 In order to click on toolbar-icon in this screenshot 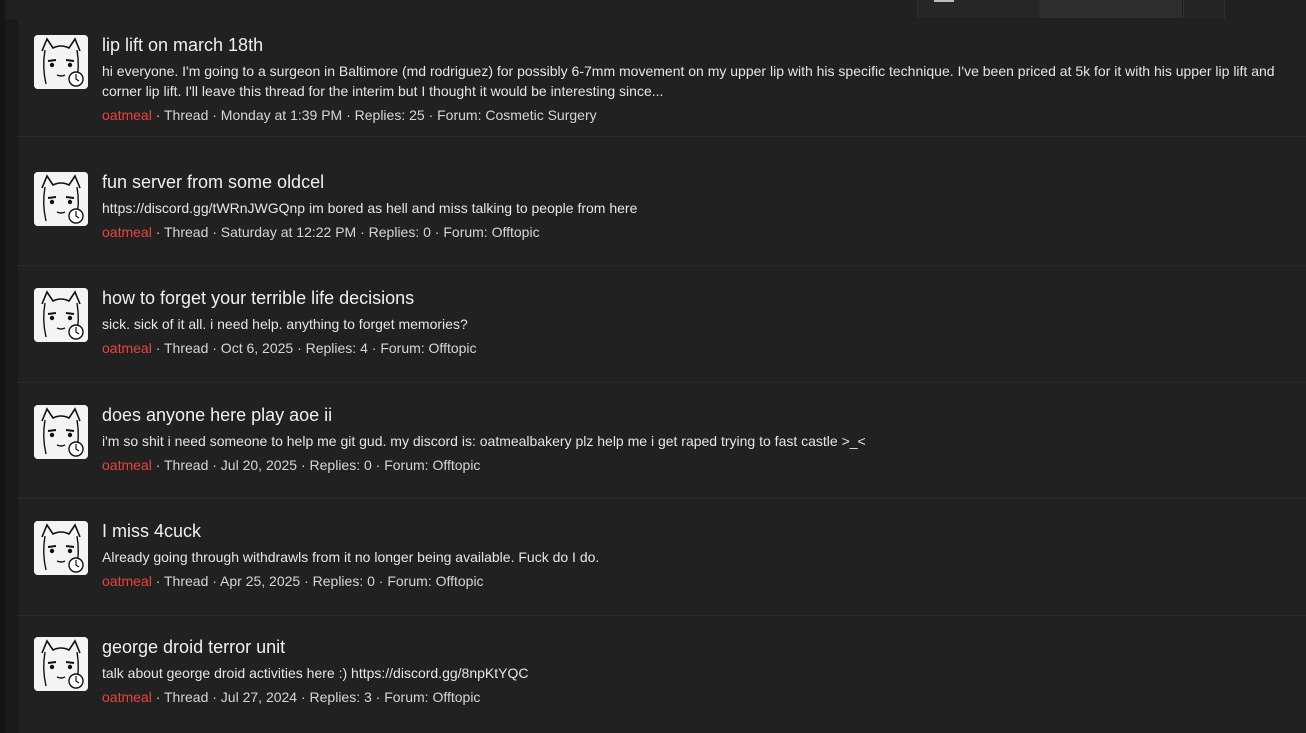, I will do `click(944, 1)`.